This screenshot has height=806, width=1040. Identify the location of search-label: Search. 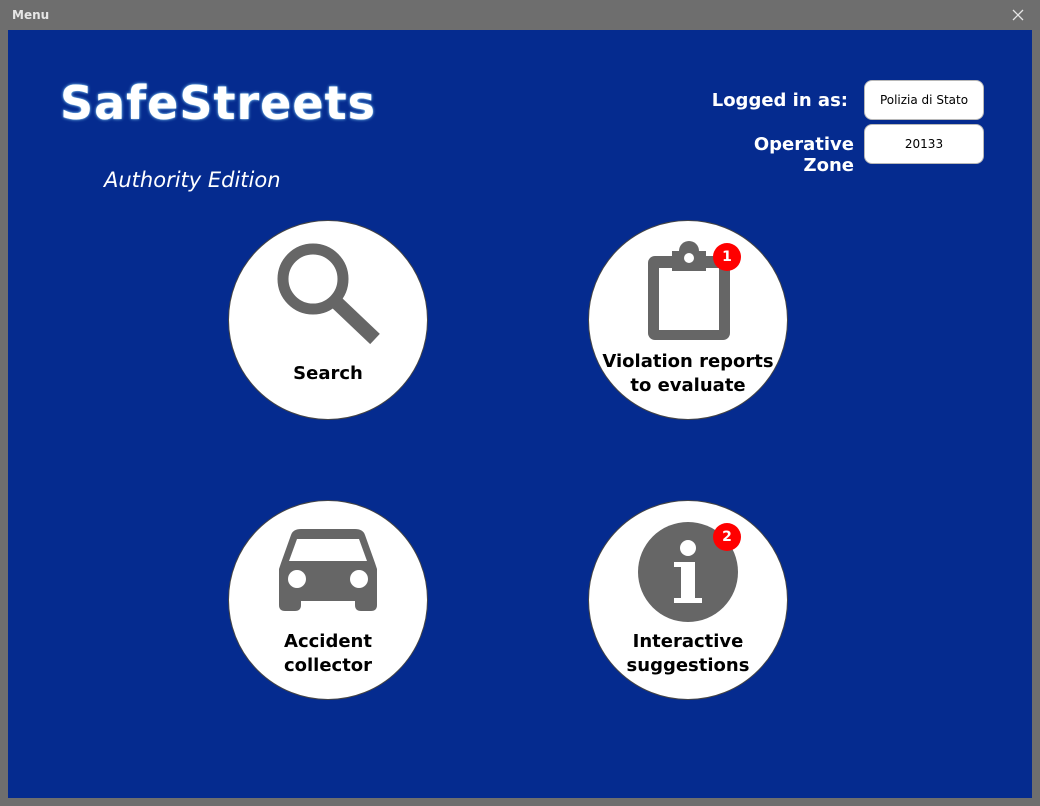
(328, 373).